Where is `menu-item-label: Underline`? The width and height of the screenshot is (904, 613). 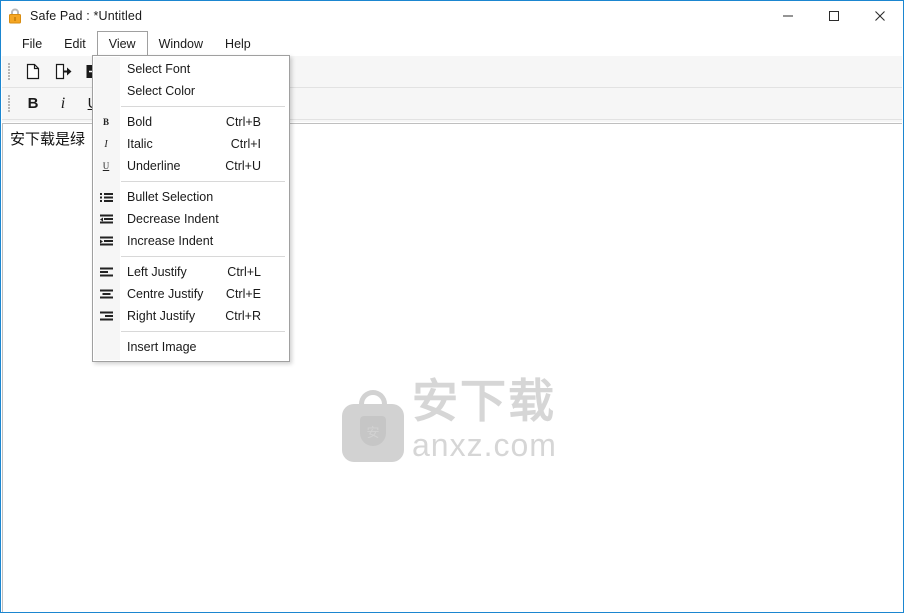 menu-item-label: Underline is located at coordinates (154, 166).